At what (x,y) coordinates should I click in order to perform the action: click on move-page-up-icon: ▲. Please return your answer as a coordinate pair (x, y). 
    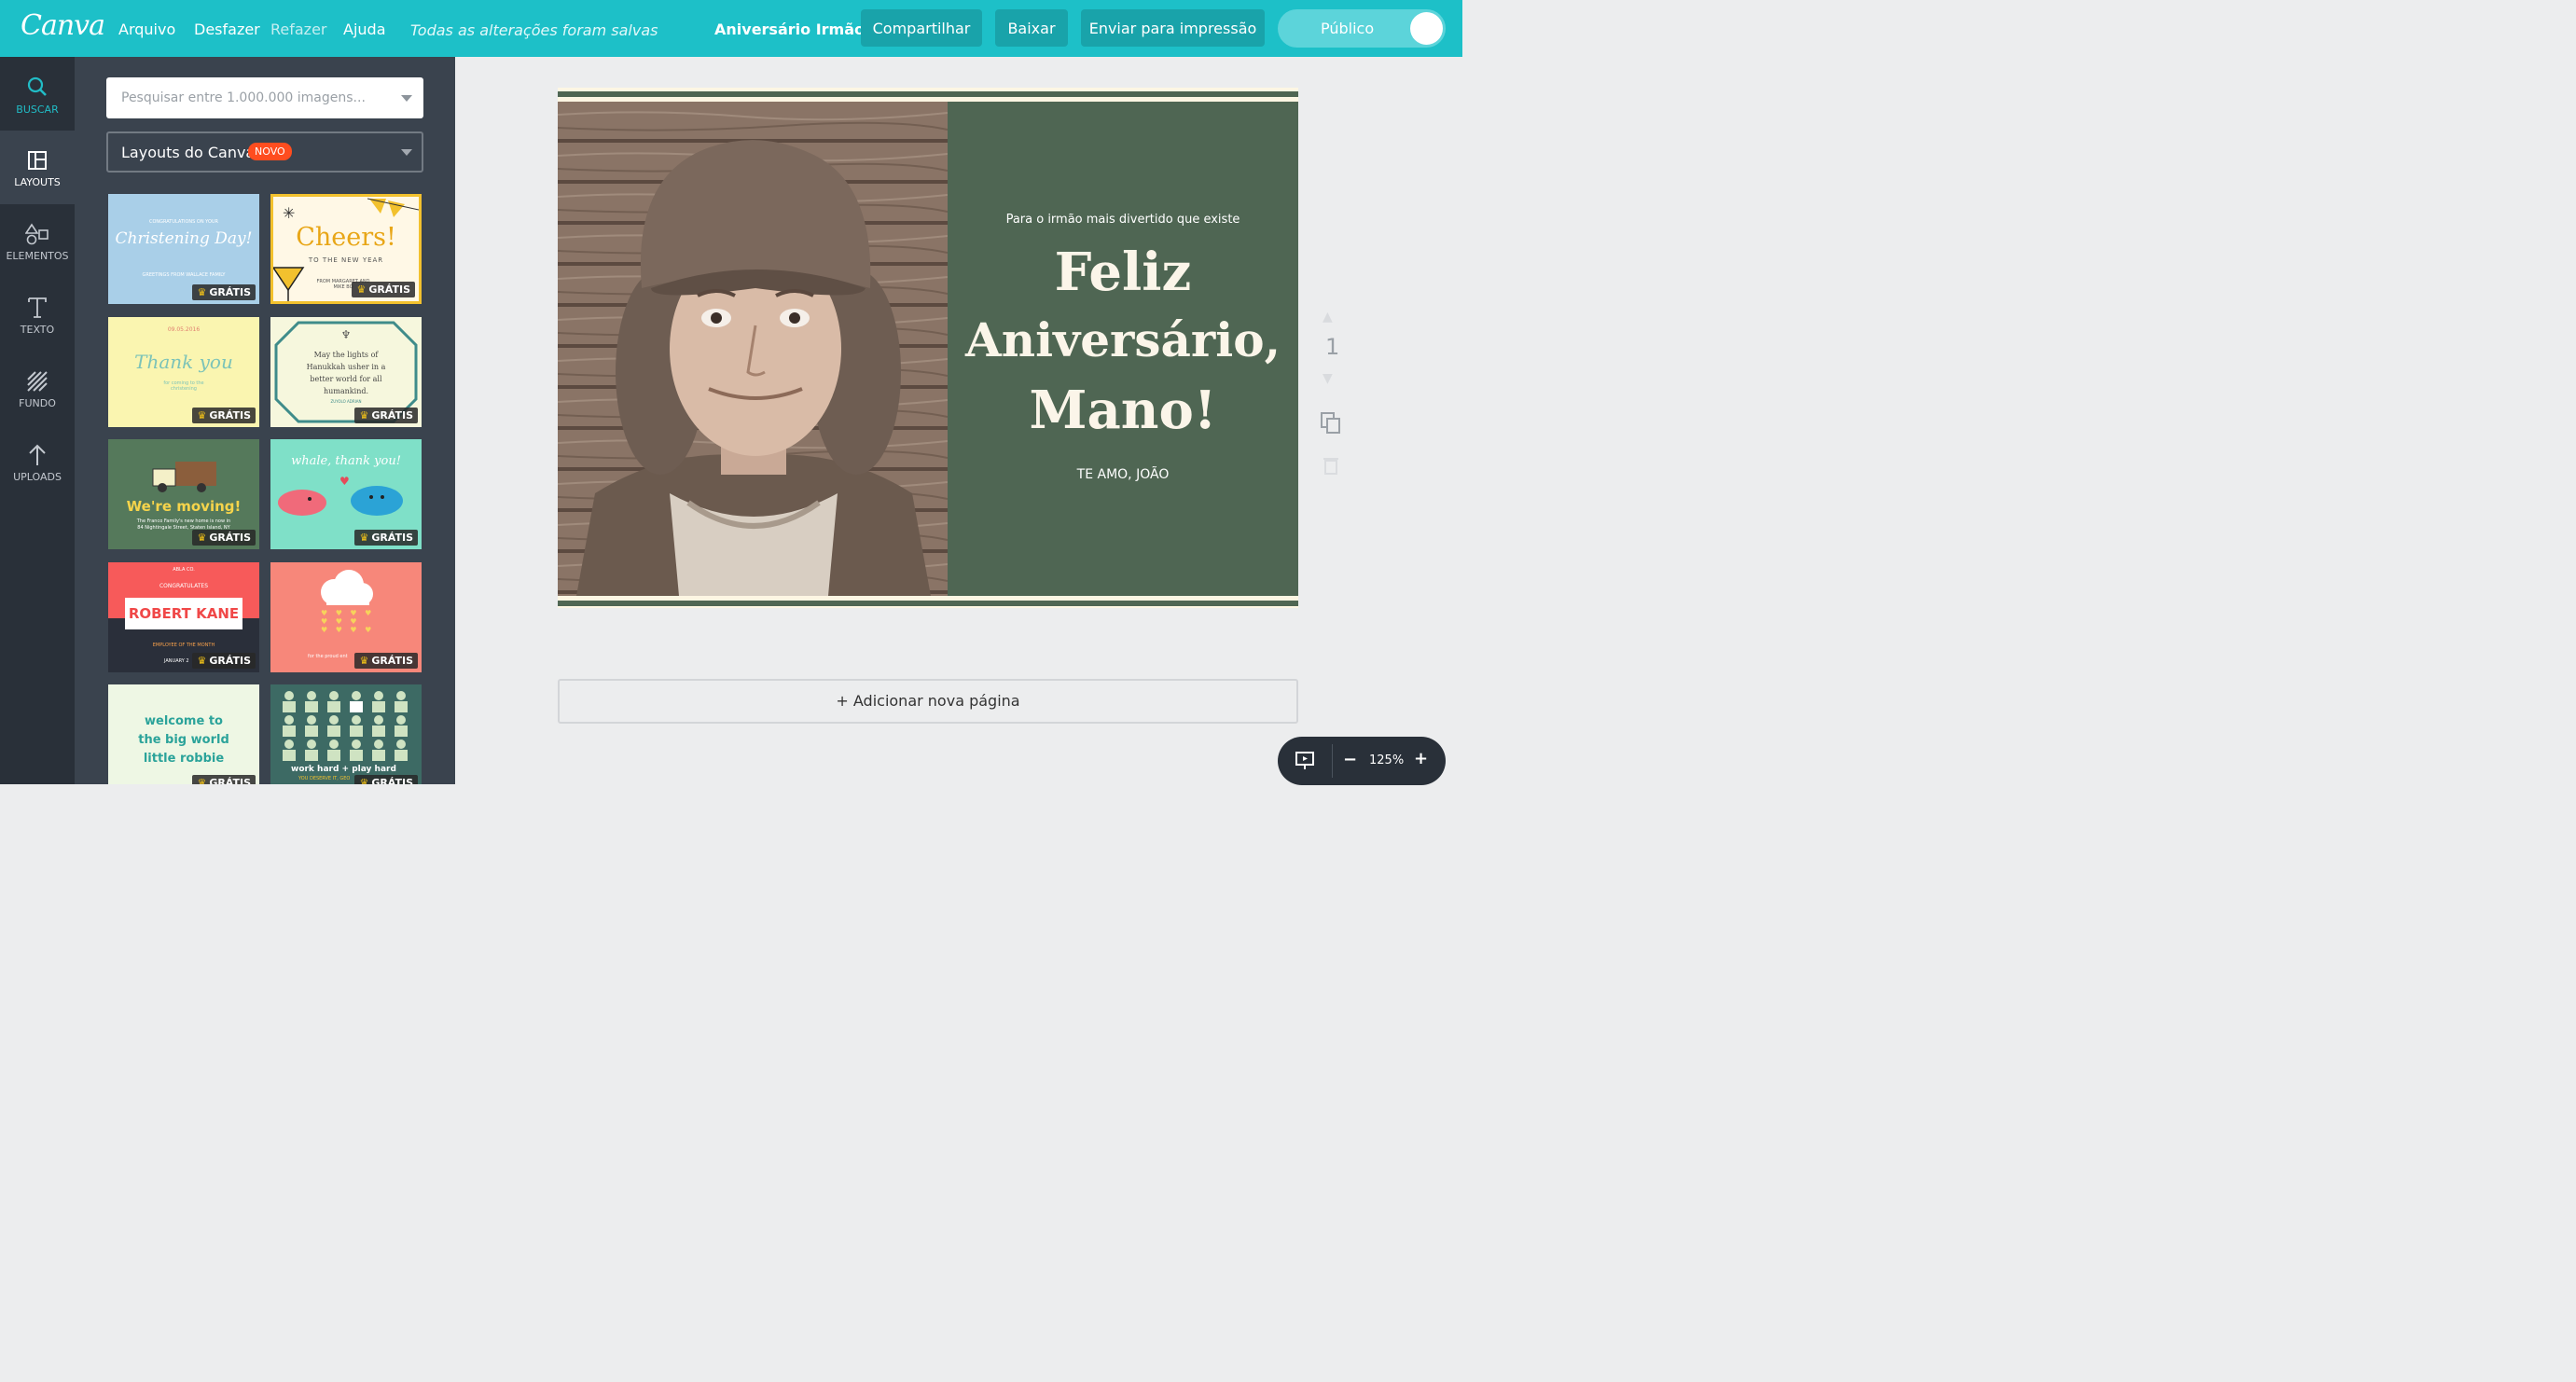
    Looking at the image, I should click on (1328, 318).